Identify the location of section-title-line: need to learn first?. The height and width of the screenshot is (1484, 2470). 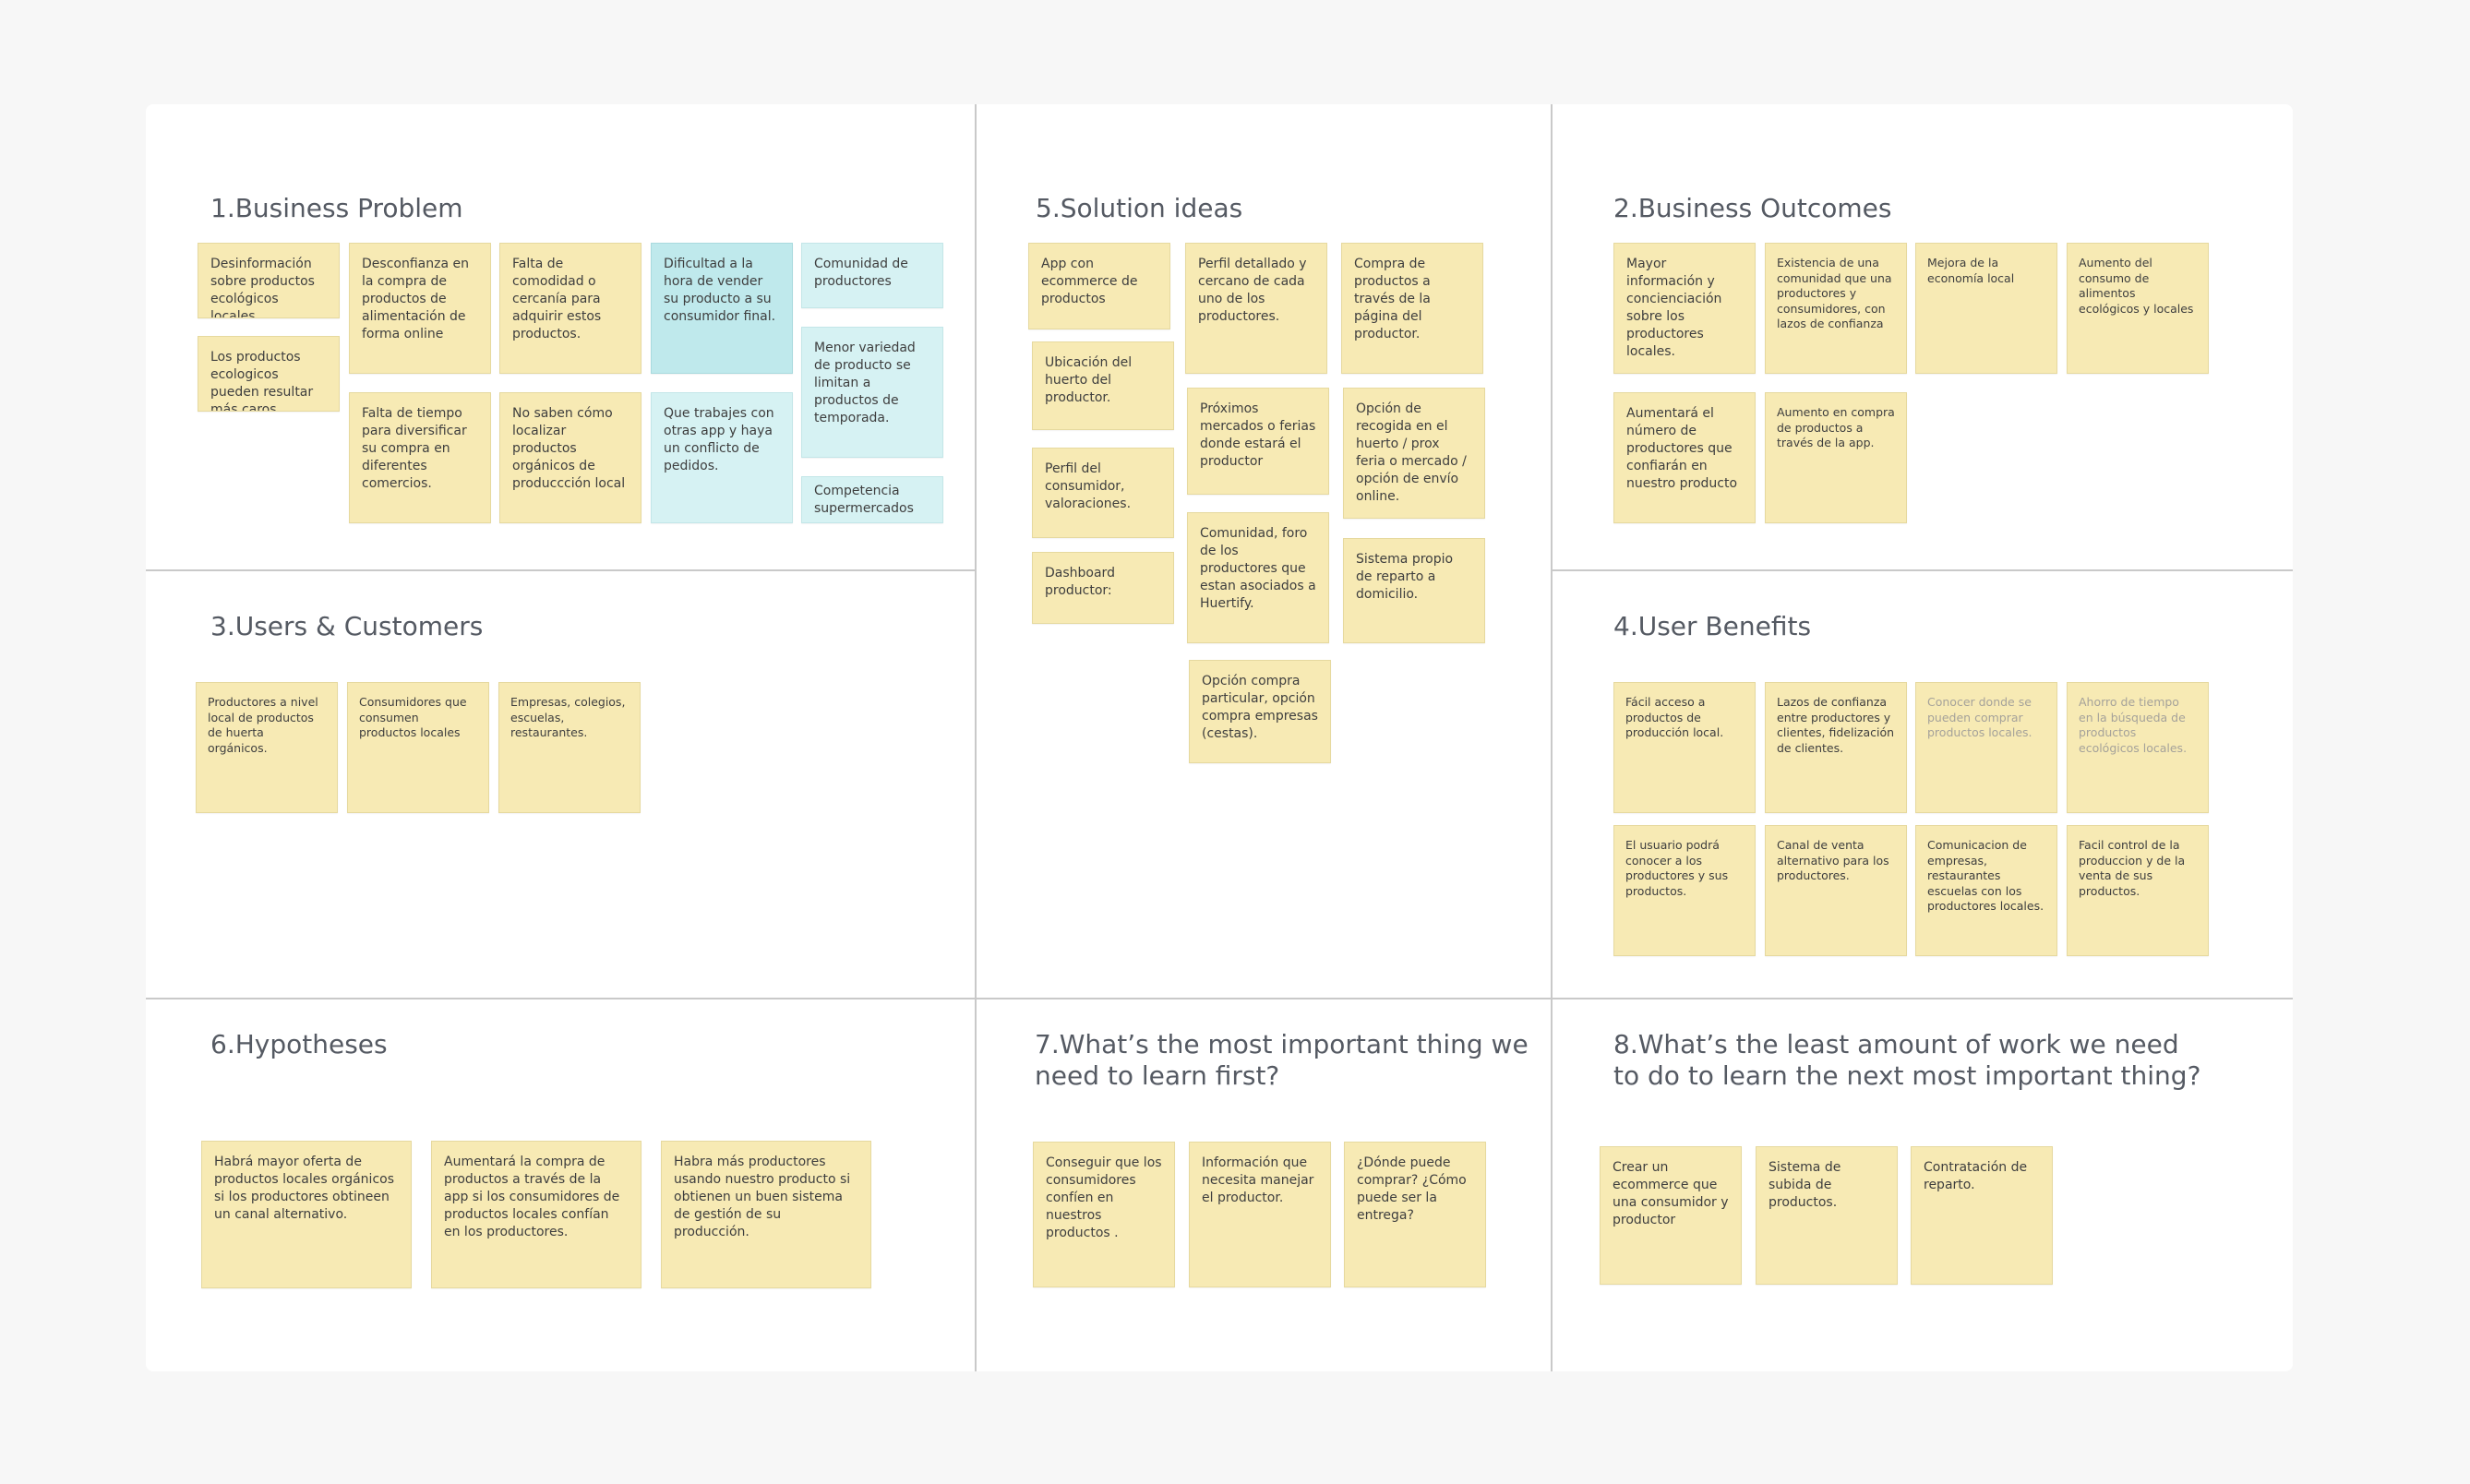
(1157, 1075).